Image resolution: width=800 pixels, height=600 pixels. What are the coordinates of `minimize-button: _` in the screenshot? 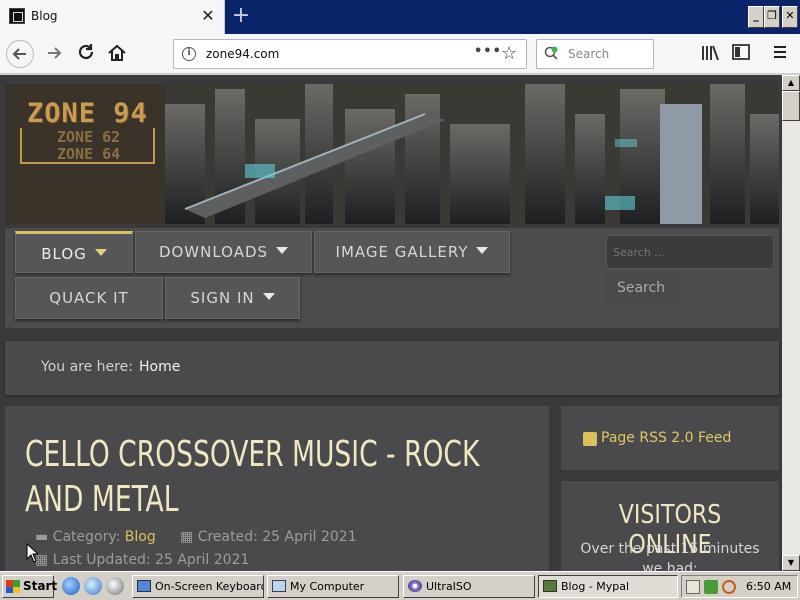 It's located at (756, 17).